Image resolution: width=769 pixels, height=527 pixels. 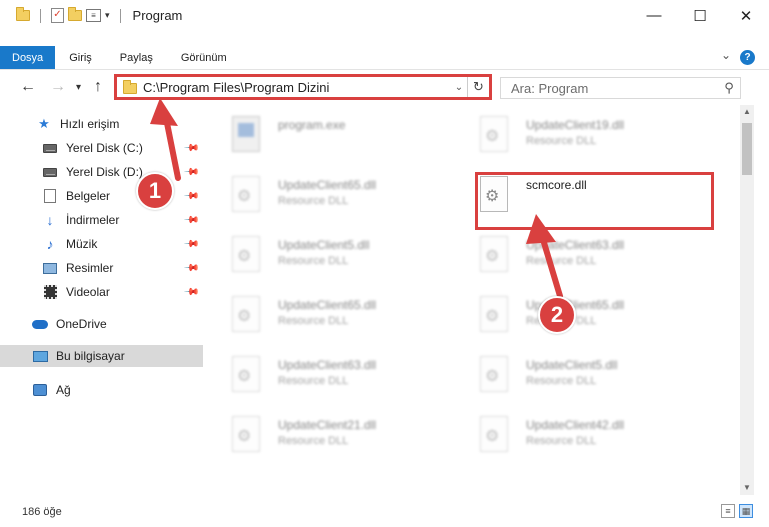 I want to click on search-input, so click(x=614, y=88).